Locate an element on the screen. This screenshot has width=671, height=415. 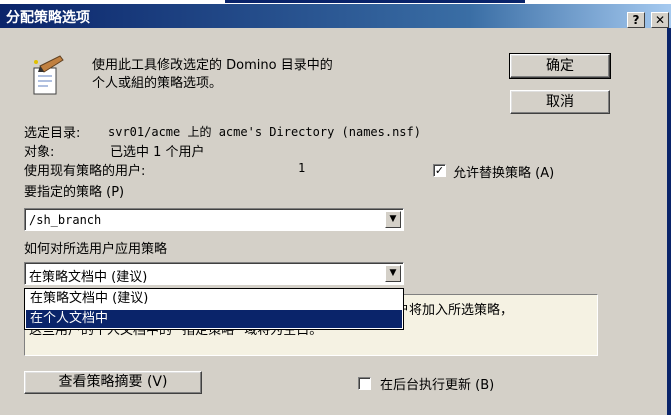
help-button: ? is located at coordinates (636, 20).